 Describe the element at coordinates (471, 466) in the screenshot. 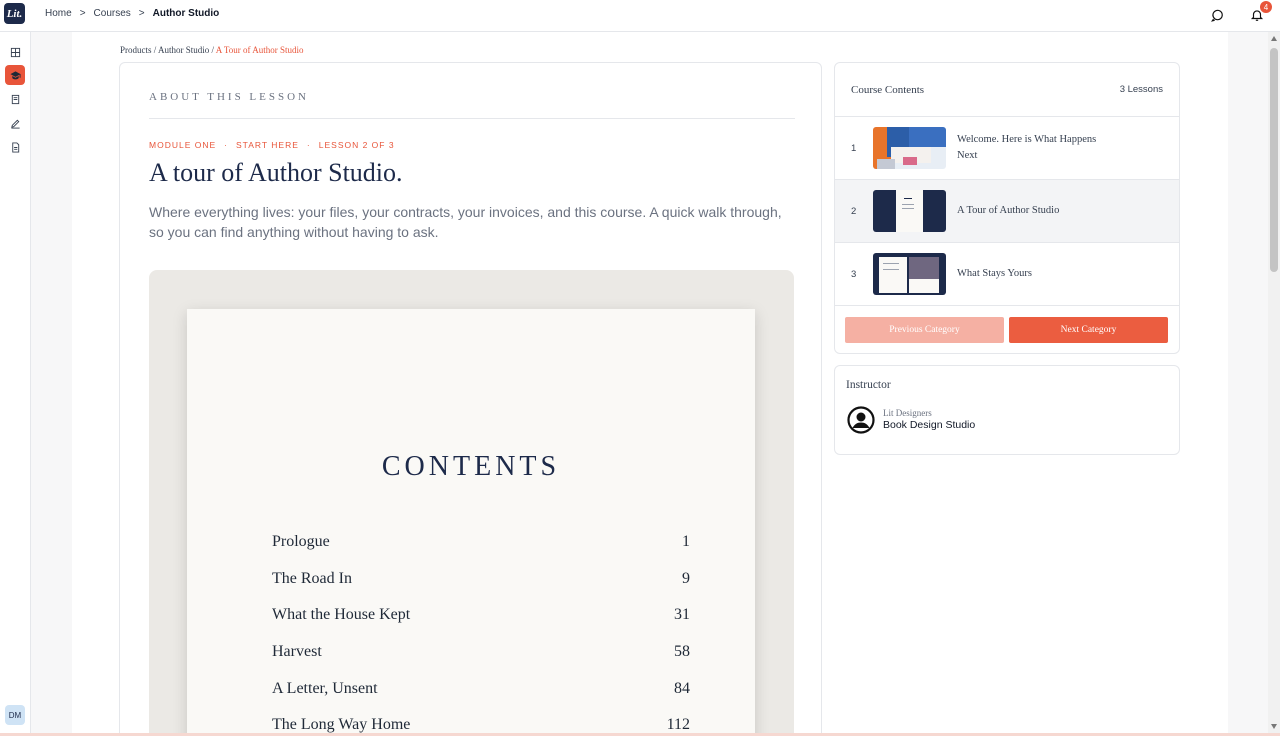

I see `contents-heading: CONTENTS` at that location.